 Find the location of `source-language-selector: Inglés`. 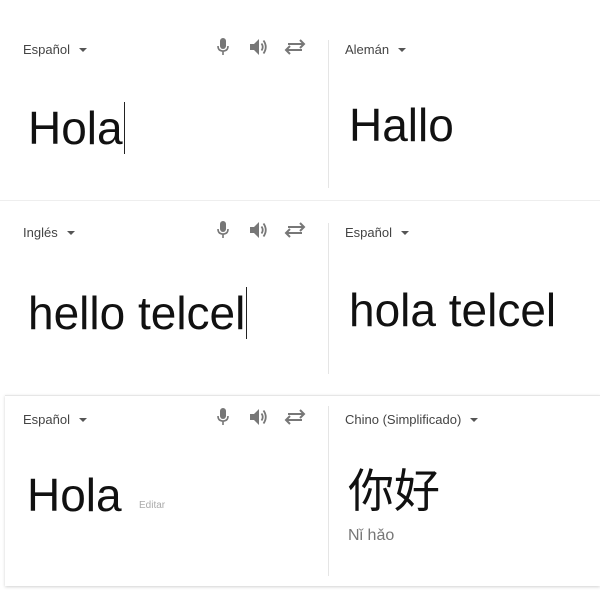

source-language-selector: Inglés is located at coordinates (49, 232).